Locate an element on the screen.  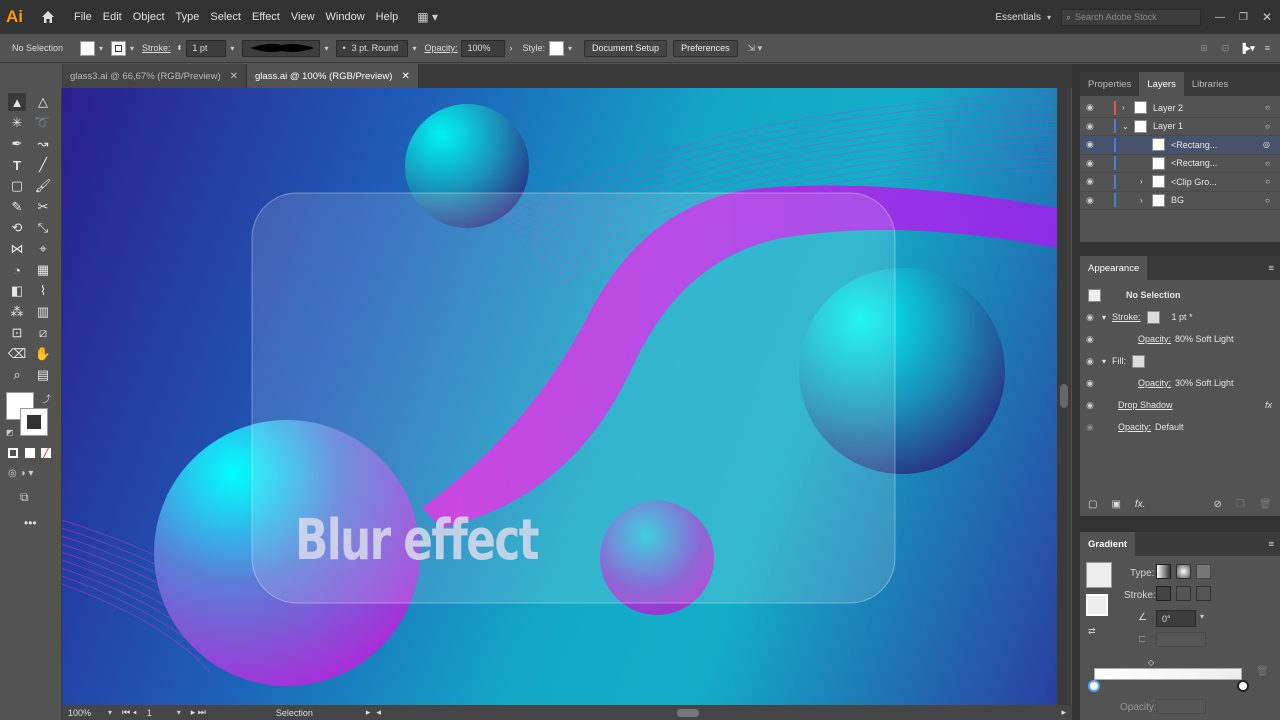
status-menu-icon: ▸ is located at coordinates (368, 712).